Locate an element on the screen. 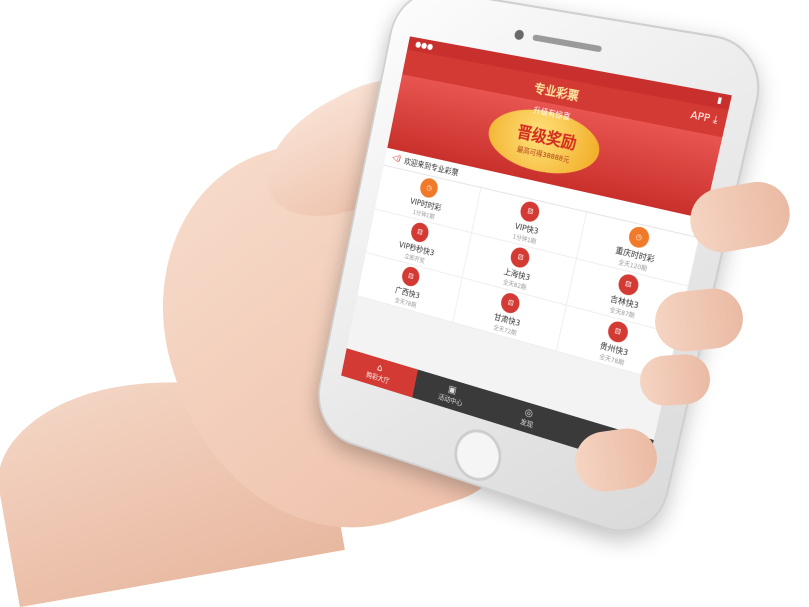 The height and width of the screenshot is (607, 809). app-download-label: APP is located at coordinates (700, 117).